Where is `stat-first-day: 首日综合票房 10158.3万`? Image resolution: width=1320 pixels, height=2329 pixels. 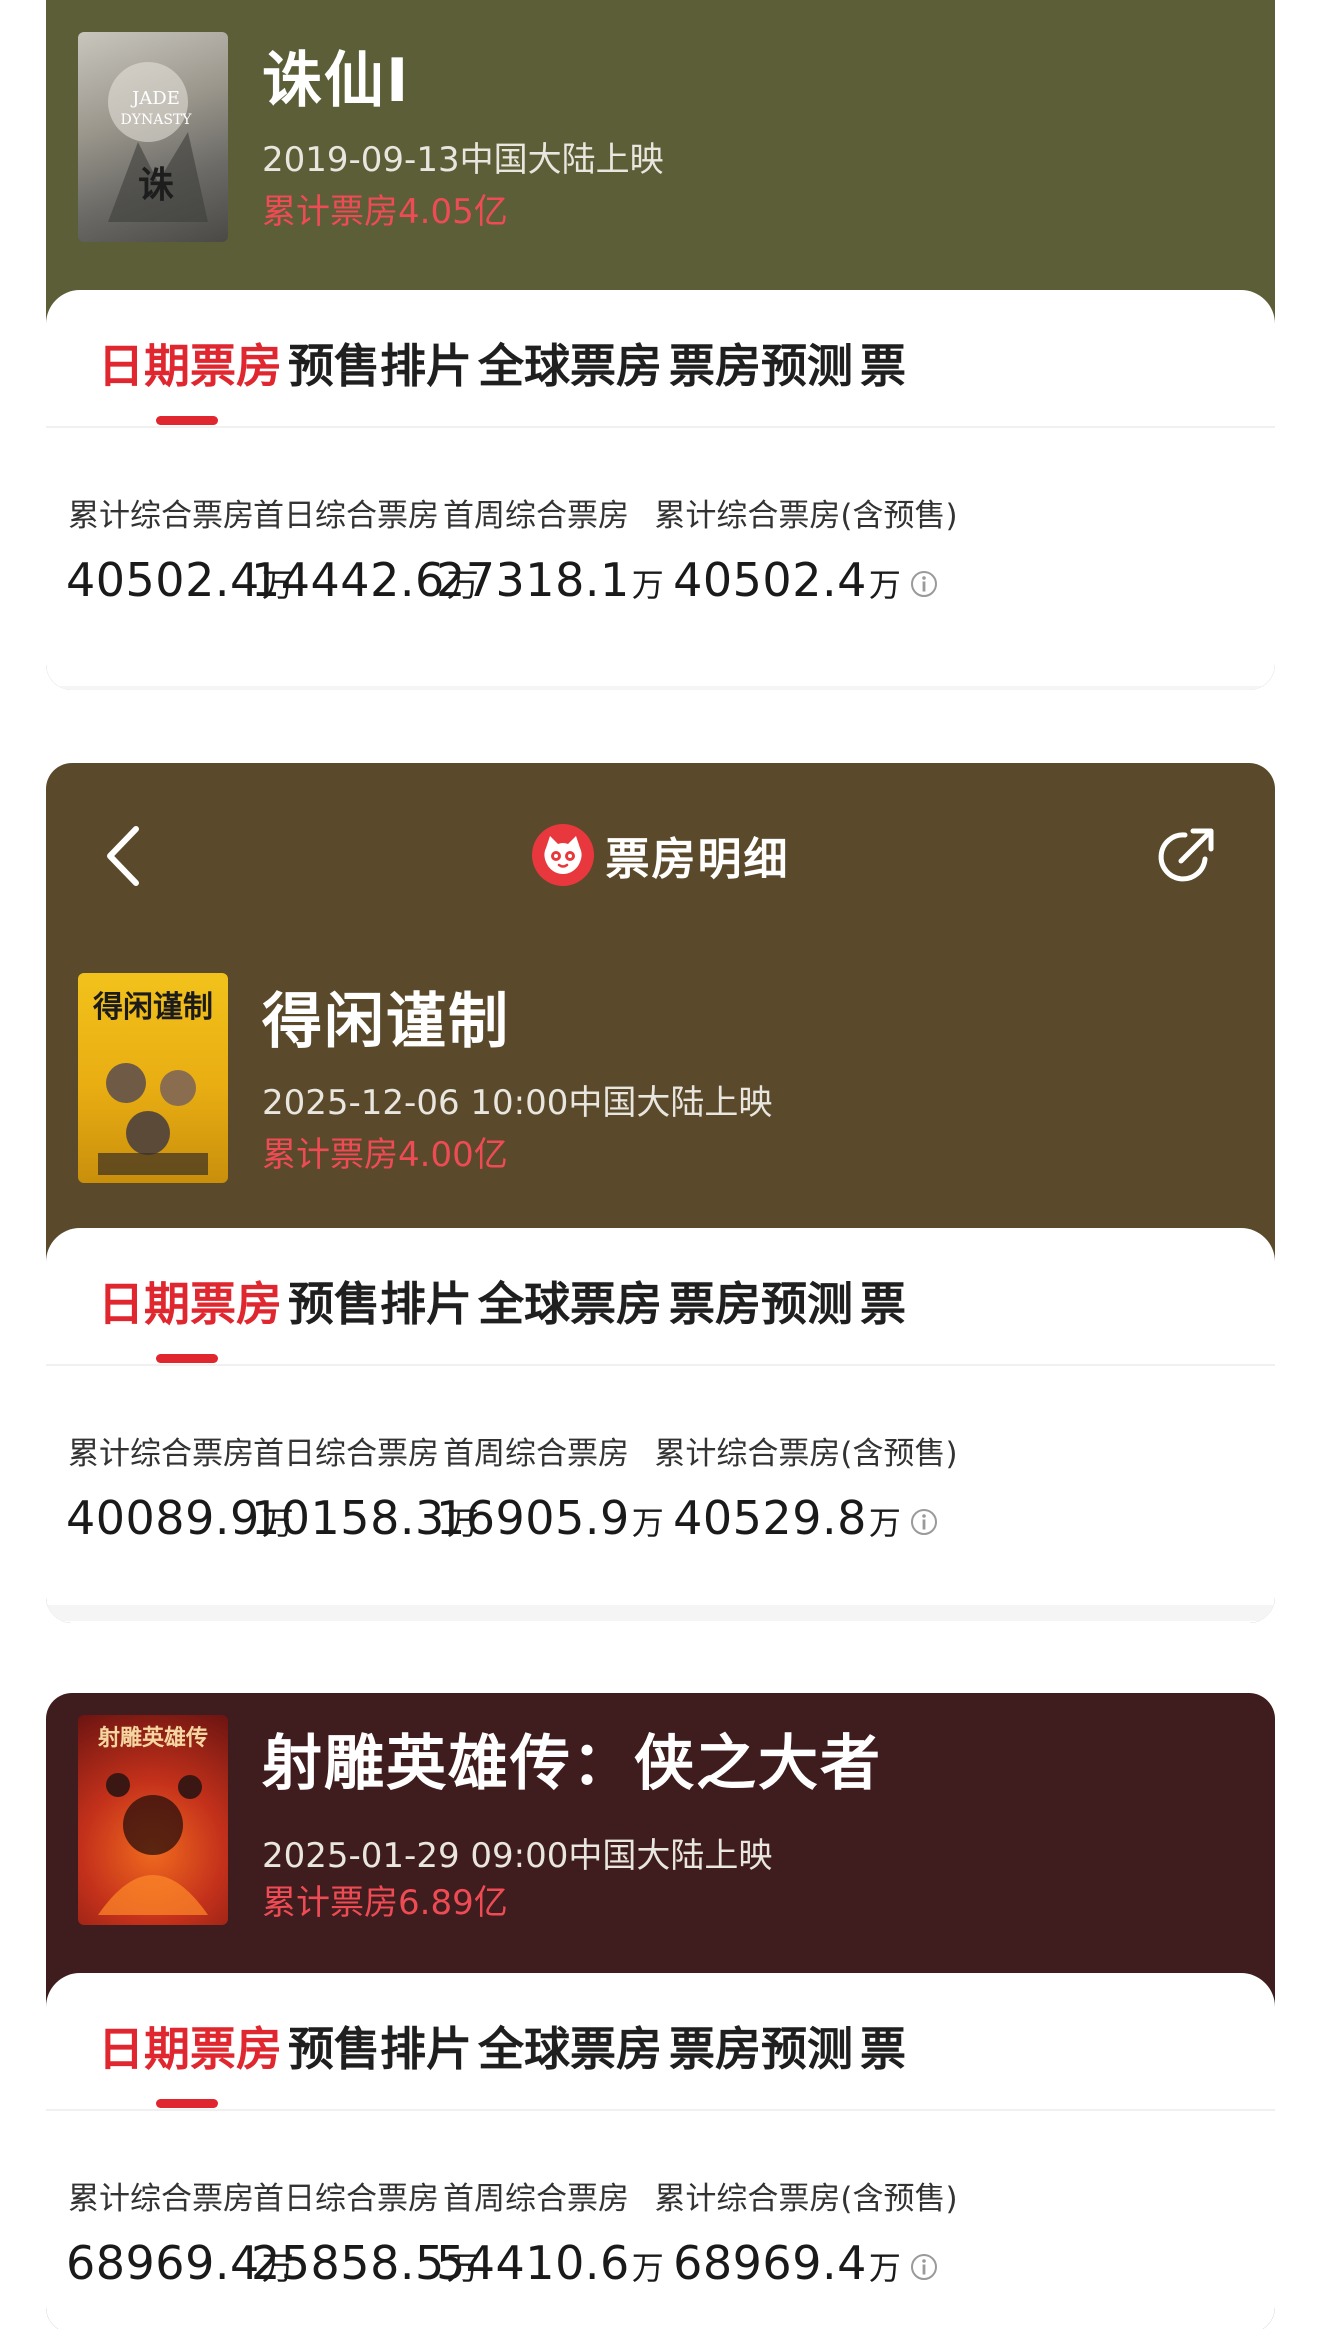 stat-first-day: 首日综合票房 10158.3万 is located at coordinates (365, 1486).